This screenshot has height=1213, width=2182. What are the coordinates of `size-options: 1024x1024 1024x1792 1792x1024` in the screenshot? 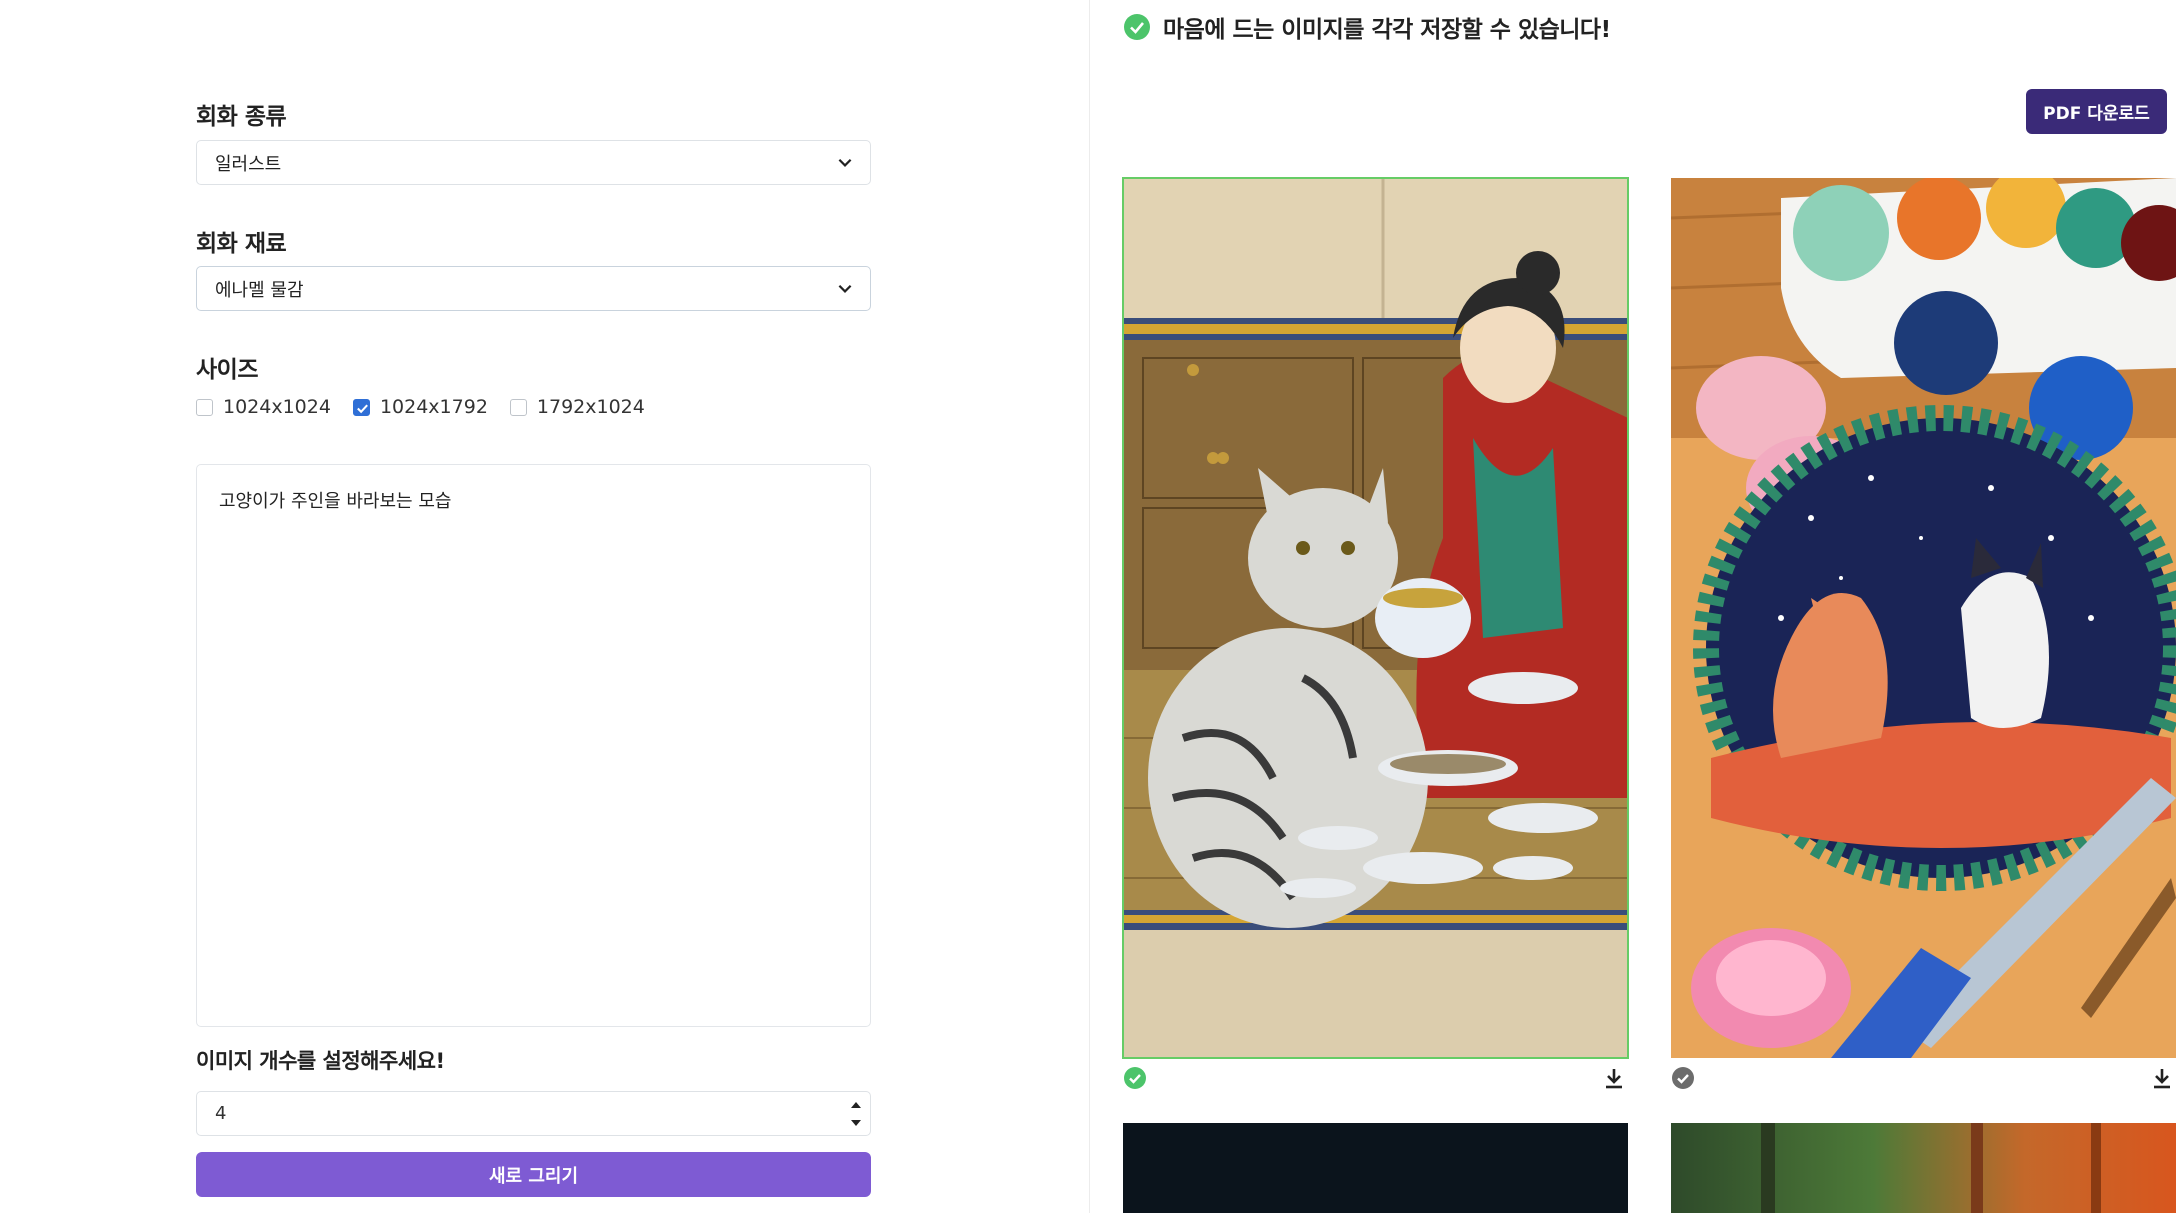 It's located at (431, 407).